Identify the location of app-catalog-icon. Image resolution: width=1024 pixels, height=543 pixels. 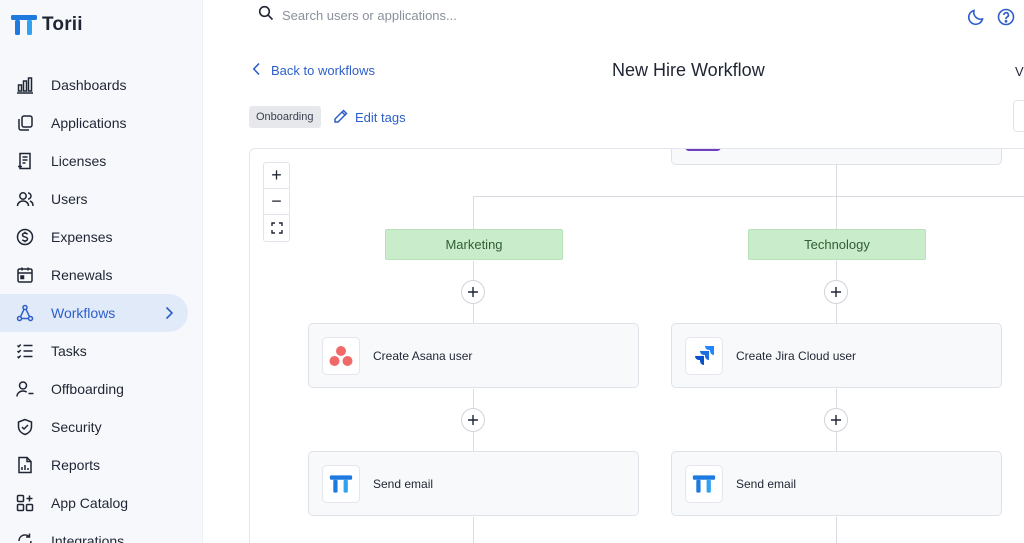
(25, 503).